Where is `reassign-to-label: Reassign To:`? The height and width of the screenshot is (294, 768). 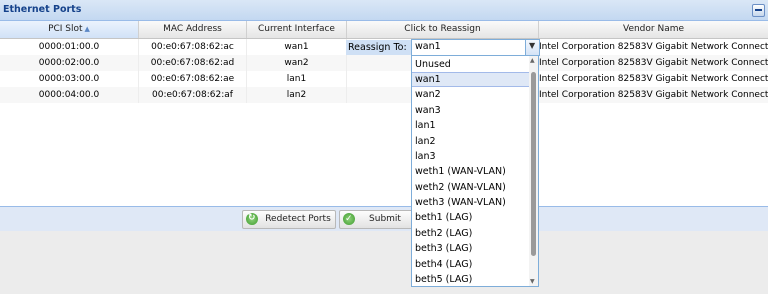
reassign-to-label: Reassign To: is located at coordinates (379, 47).